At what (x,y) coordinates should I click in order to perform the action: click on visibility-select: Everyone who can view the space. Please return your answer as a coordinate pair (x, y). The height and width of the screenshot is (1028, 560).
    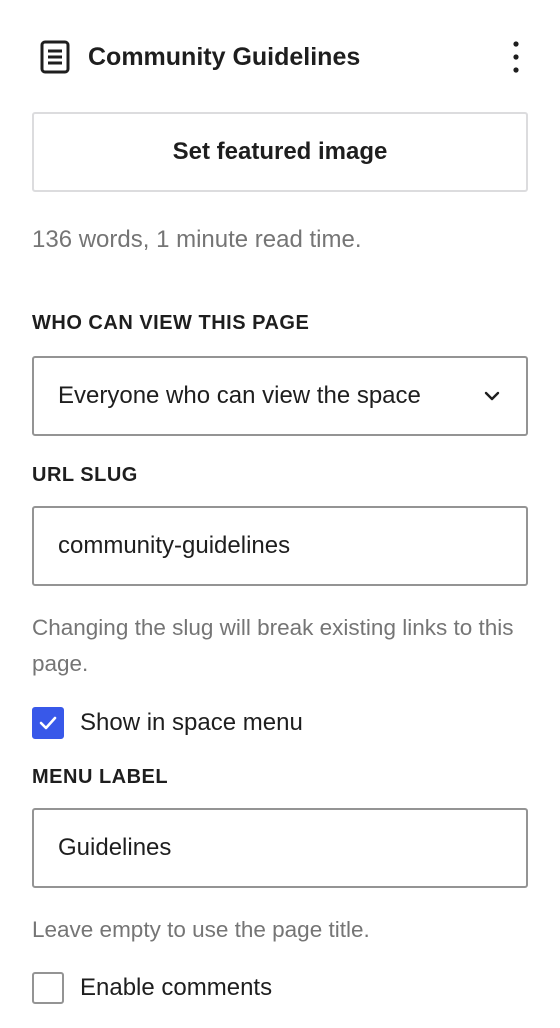
    Looking at the image, I should click on (280, 396).